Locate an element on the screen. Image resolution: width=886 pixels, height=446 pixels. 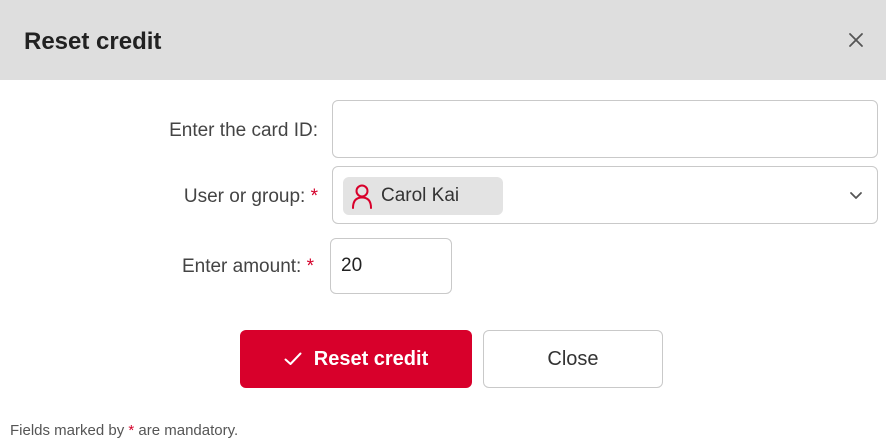
close-icon is located at coordinates (856, 40).